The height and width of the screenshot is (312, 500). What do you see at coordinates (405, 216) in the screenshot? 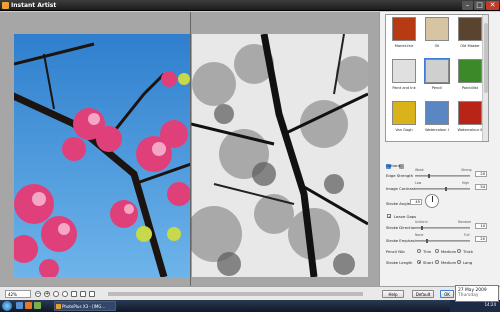
I see `leave-gaps-label: Leave Gaps` at bounding box center [405, 216].